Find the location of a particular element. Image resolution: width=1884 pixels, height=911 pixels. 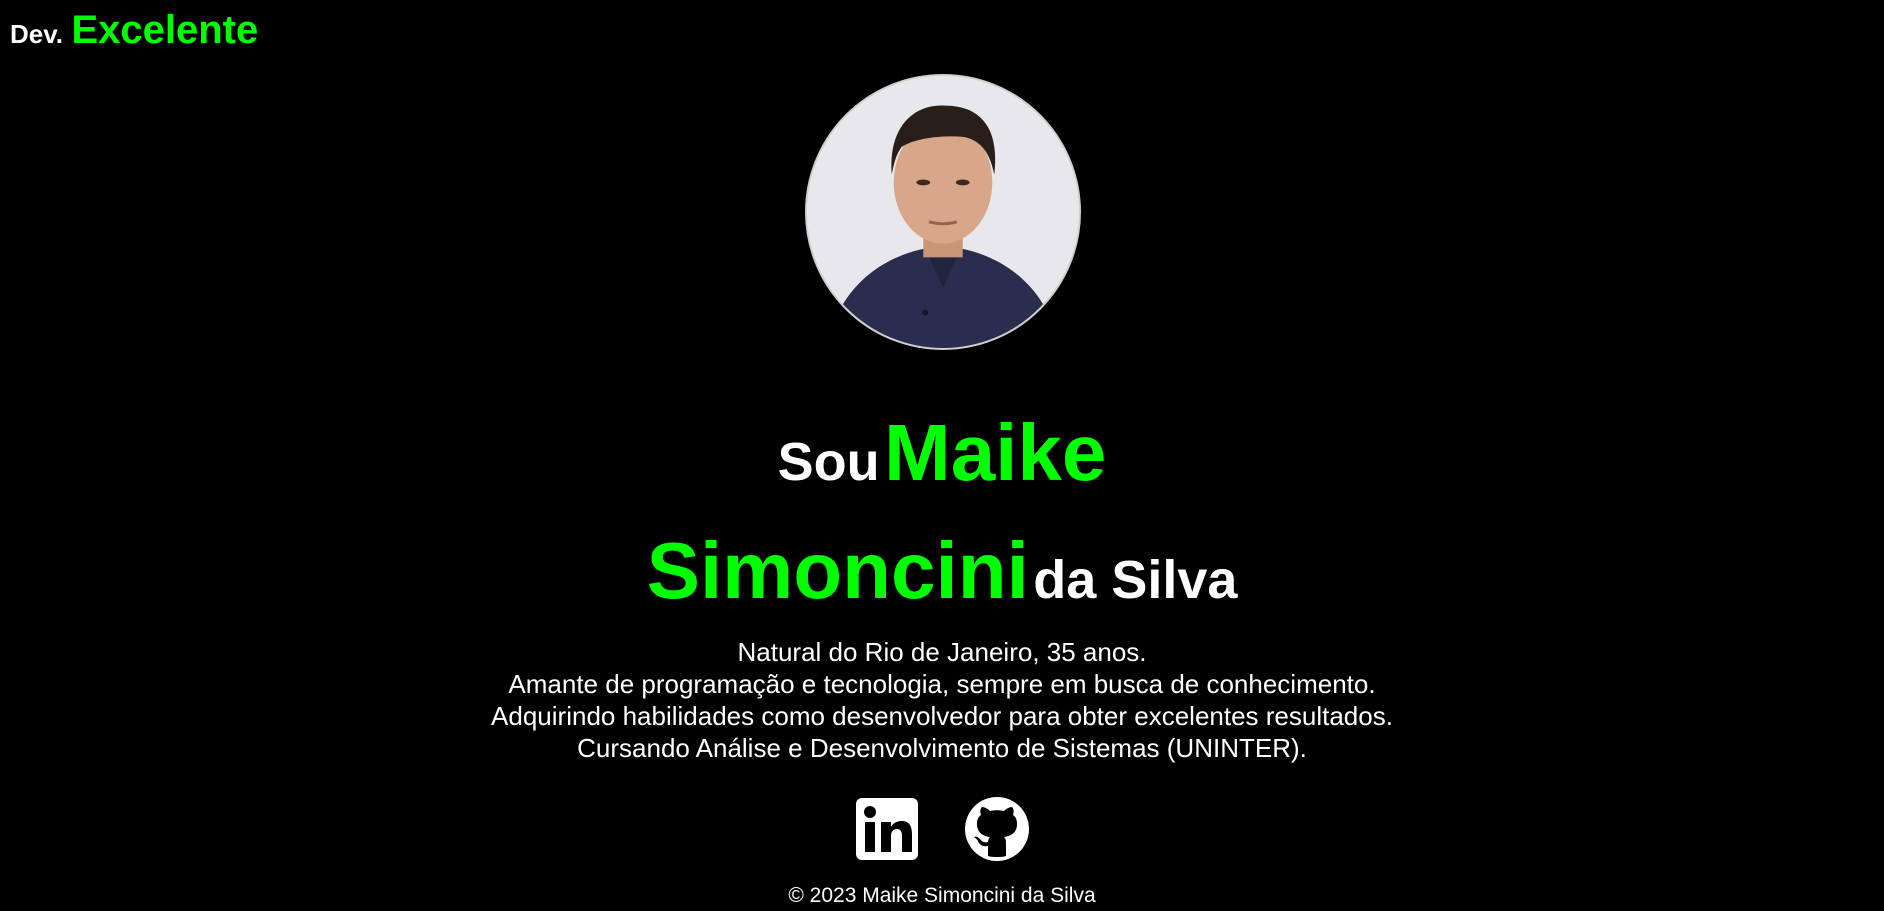

linkedin-link is located at coordinates (887, 829).